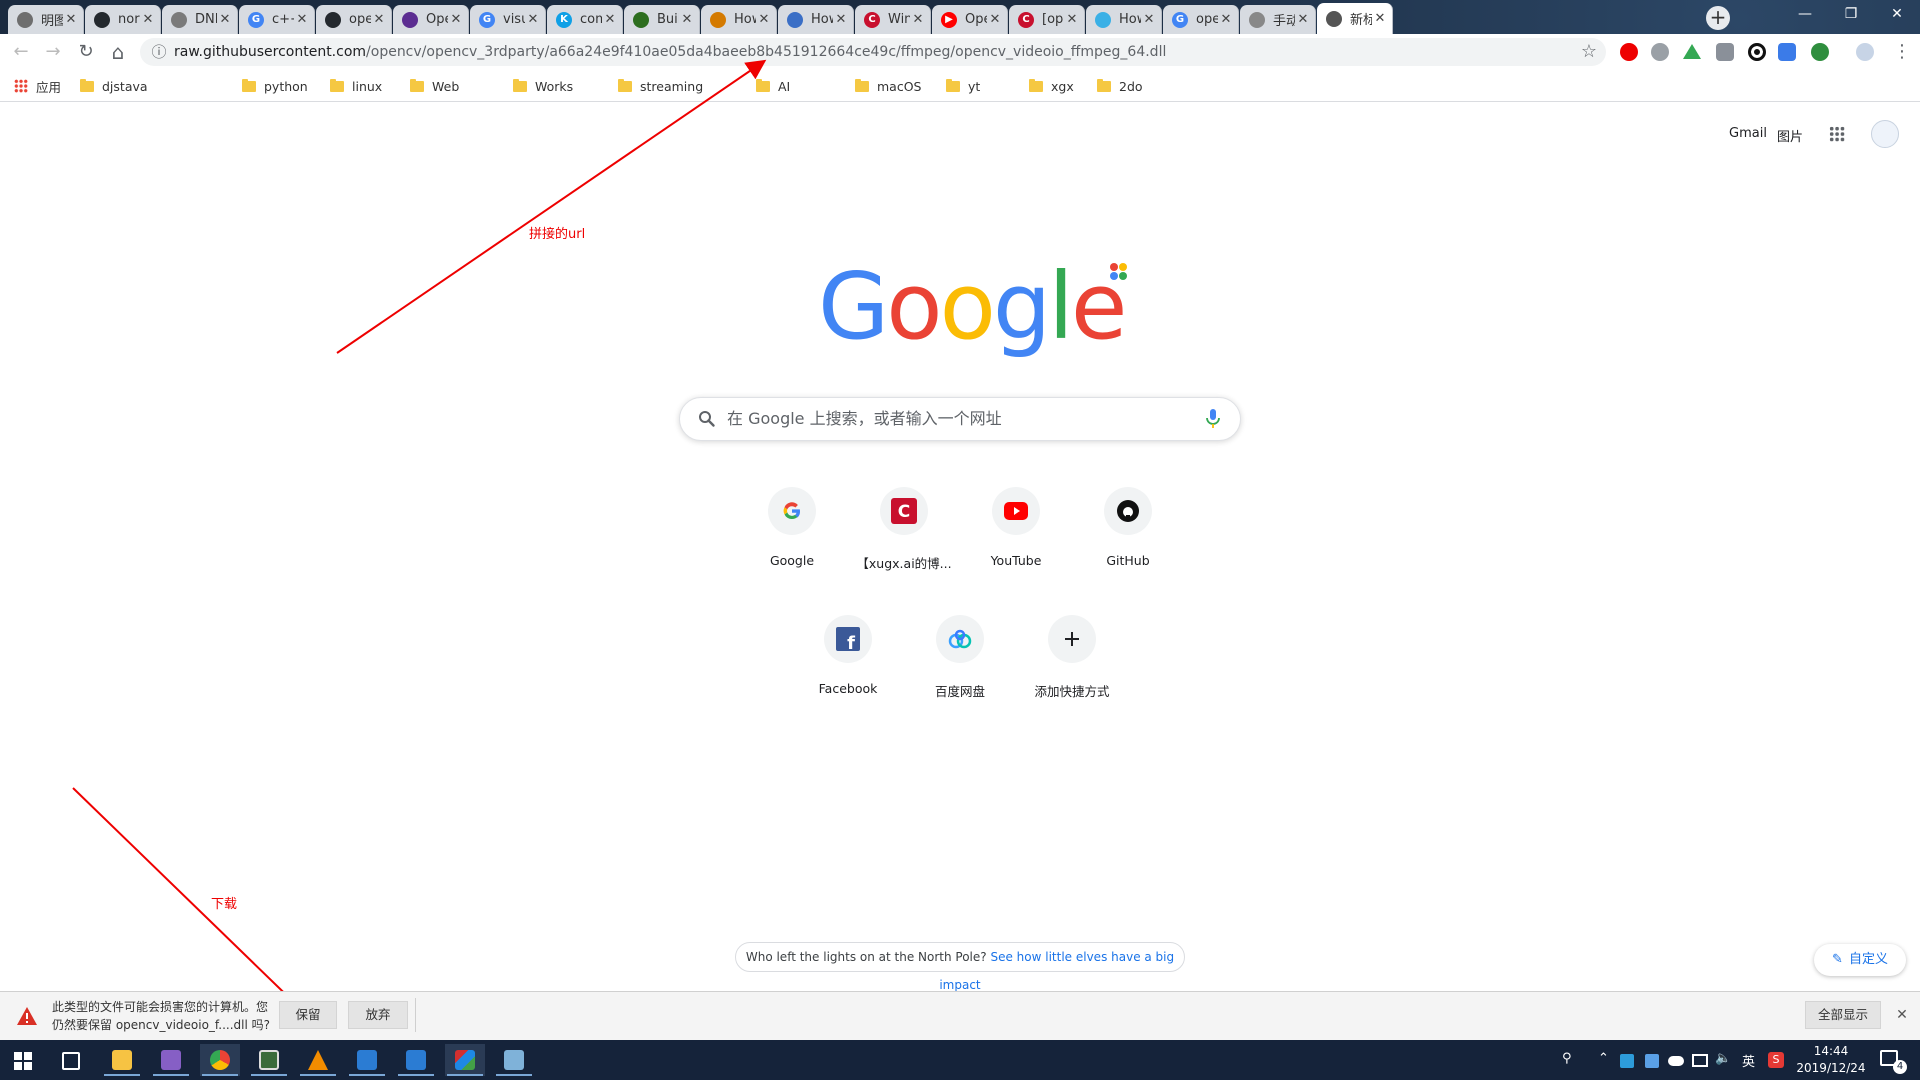 The image size is (1920, 1080). I want to click on tab: C [op ✕, so click(1047, 19).